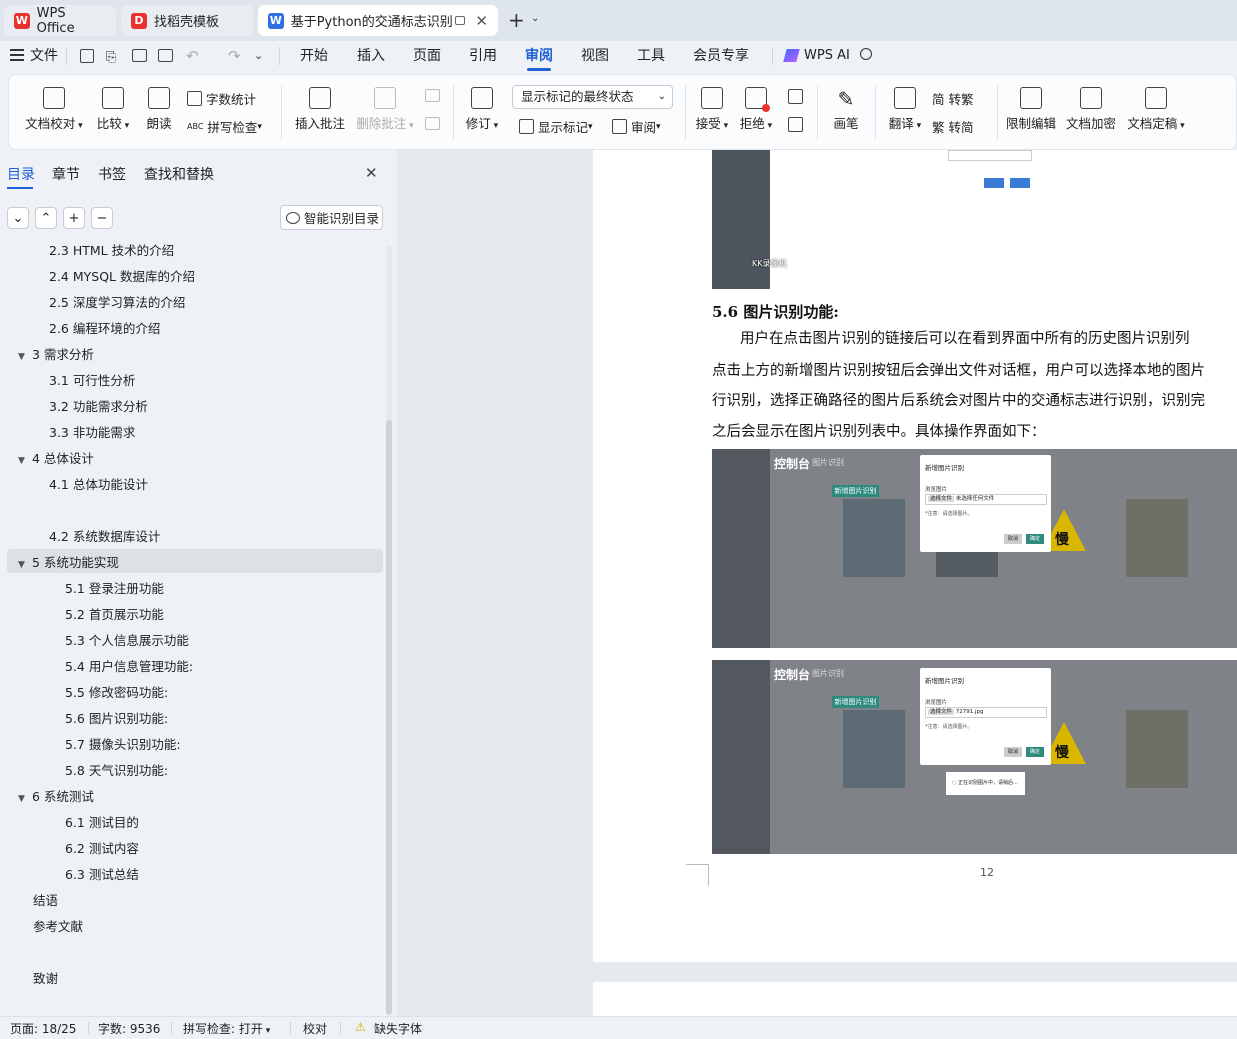  Describe the element at coordinates (74, 218) in the screenshot. I see `add-level-icon: +` at that location.